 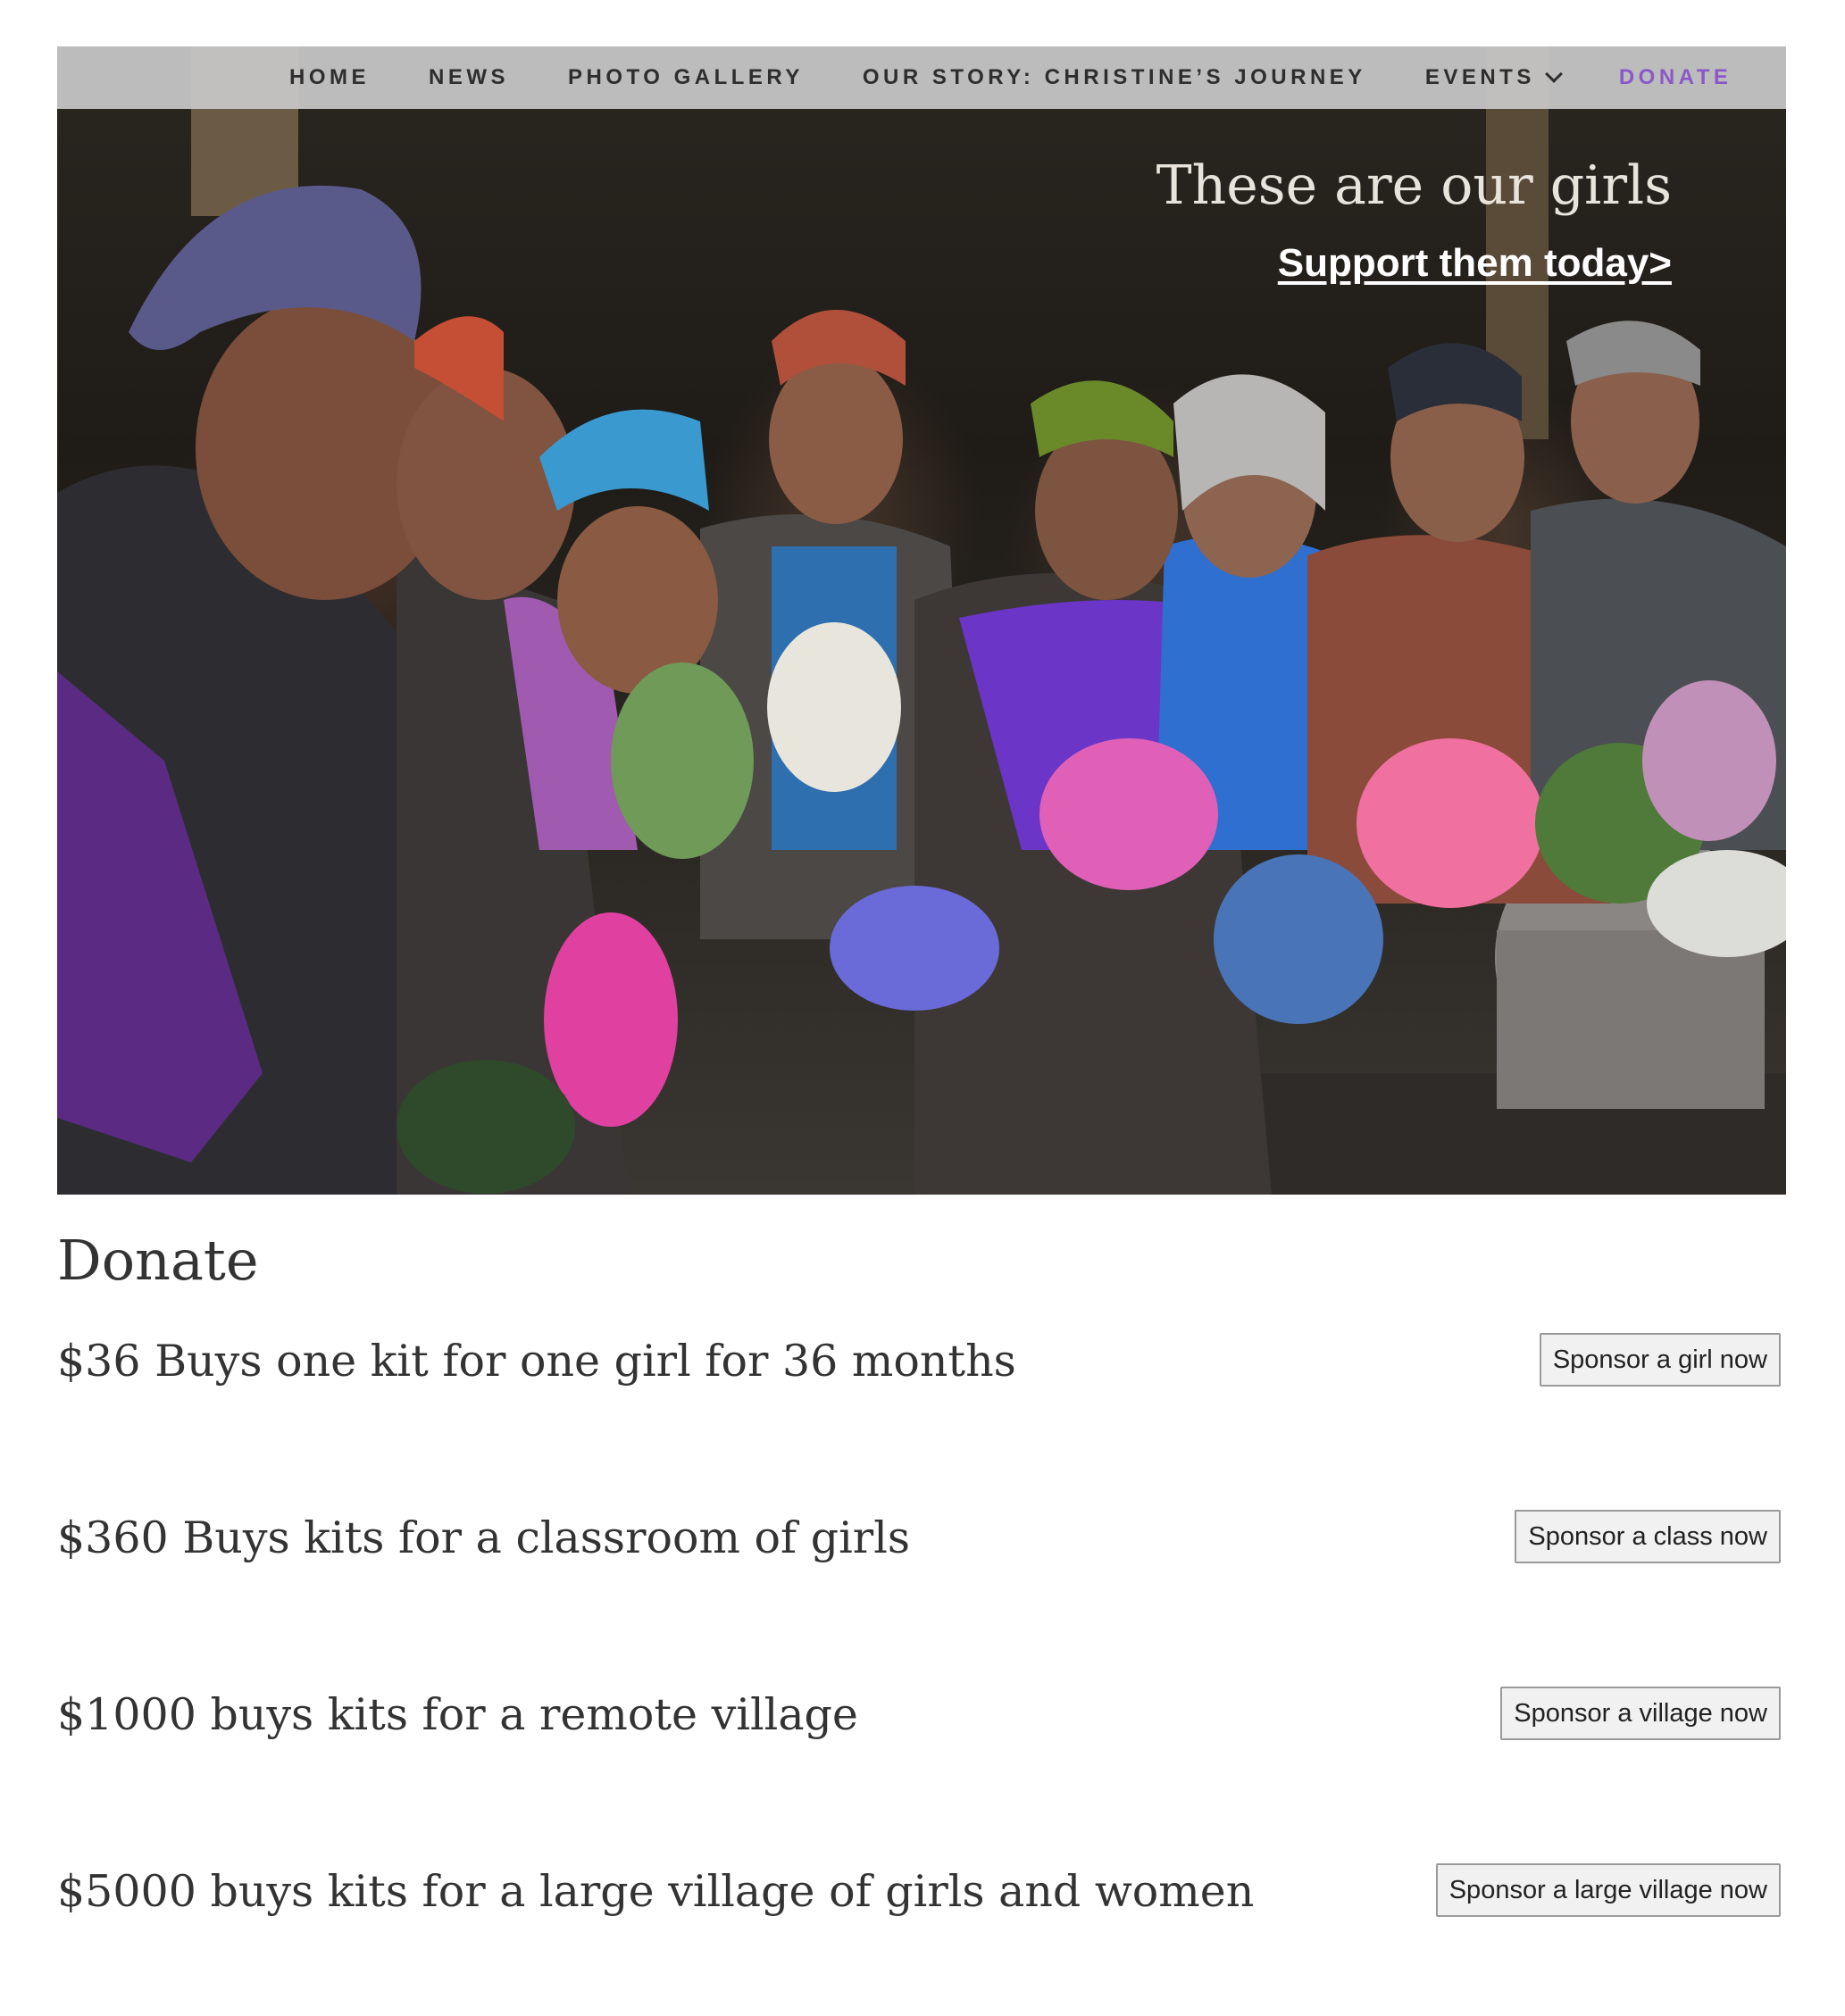 I want to click on nav-item-label: NEWS, so click(x=469, y=77).